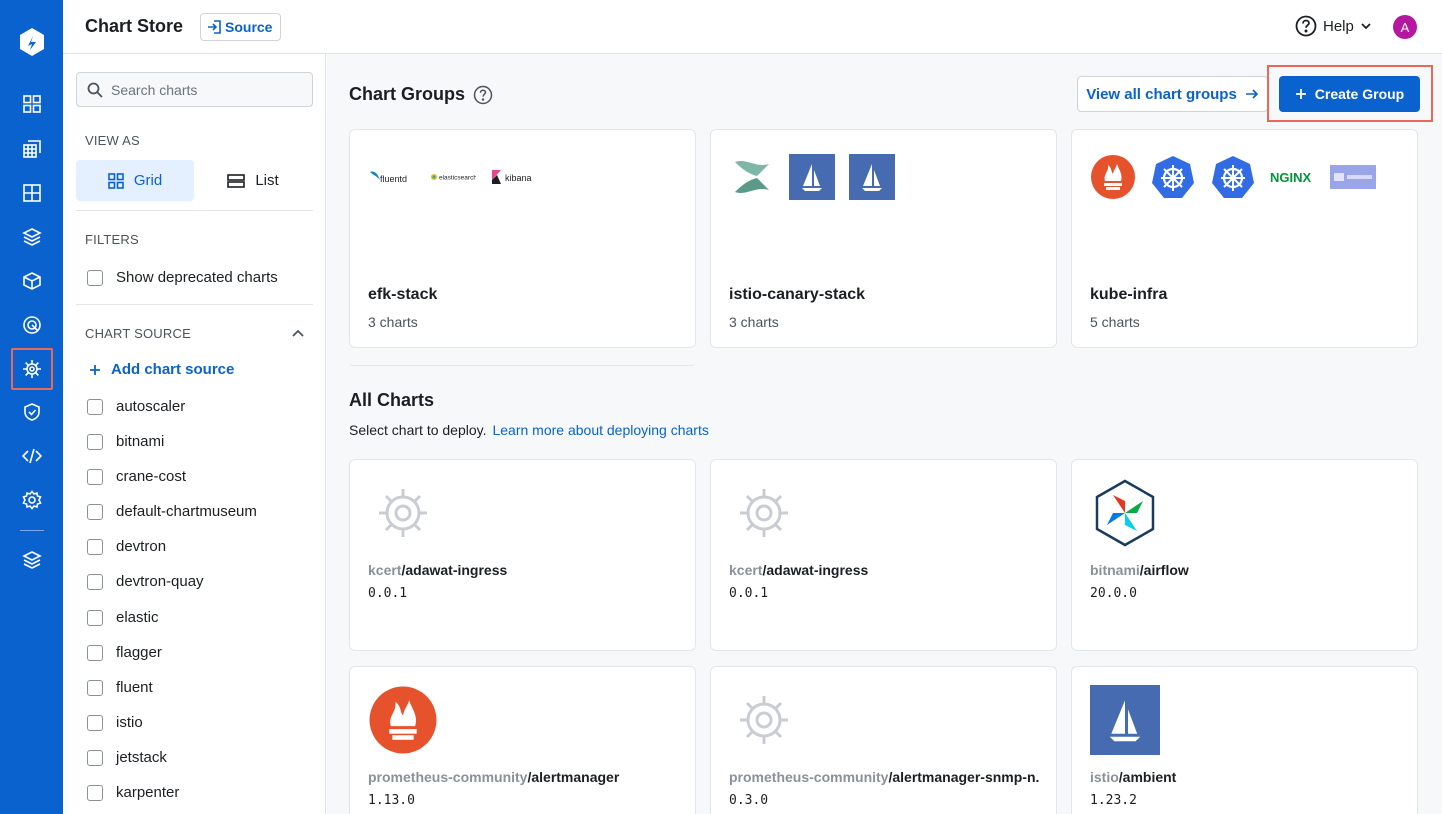  I want to click on list-view-label: List, so click(267, 180).